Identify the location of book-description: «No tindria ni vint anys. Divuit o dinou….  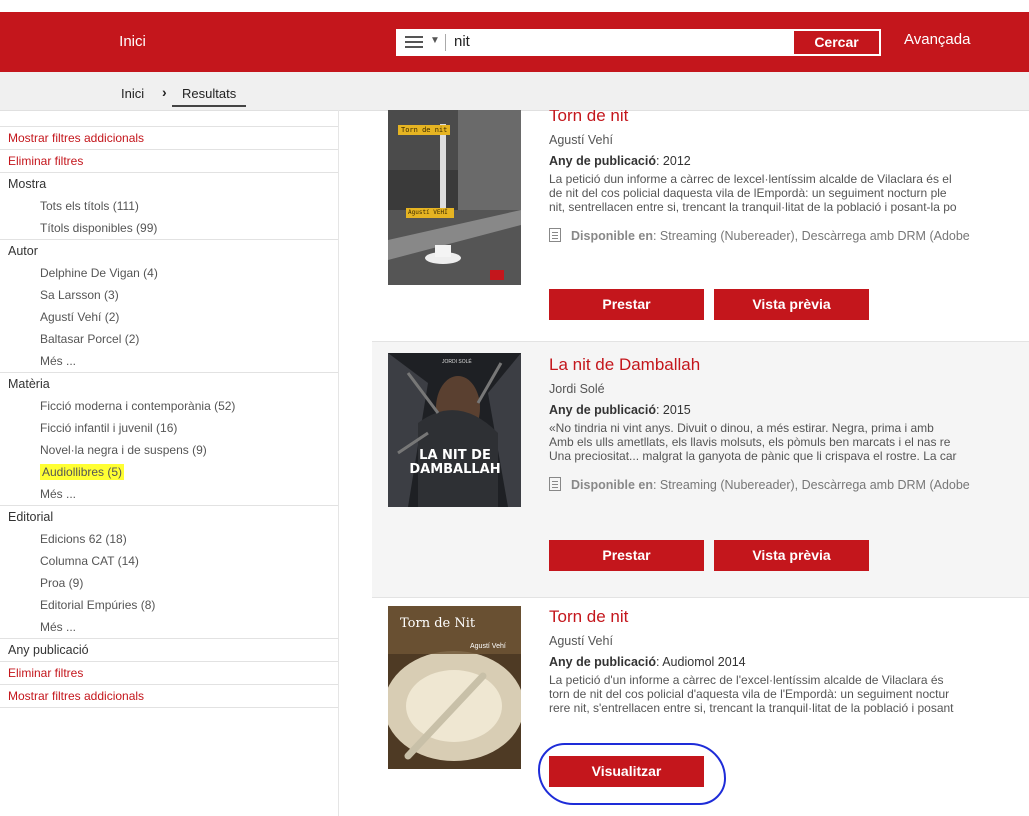
(789, 442).